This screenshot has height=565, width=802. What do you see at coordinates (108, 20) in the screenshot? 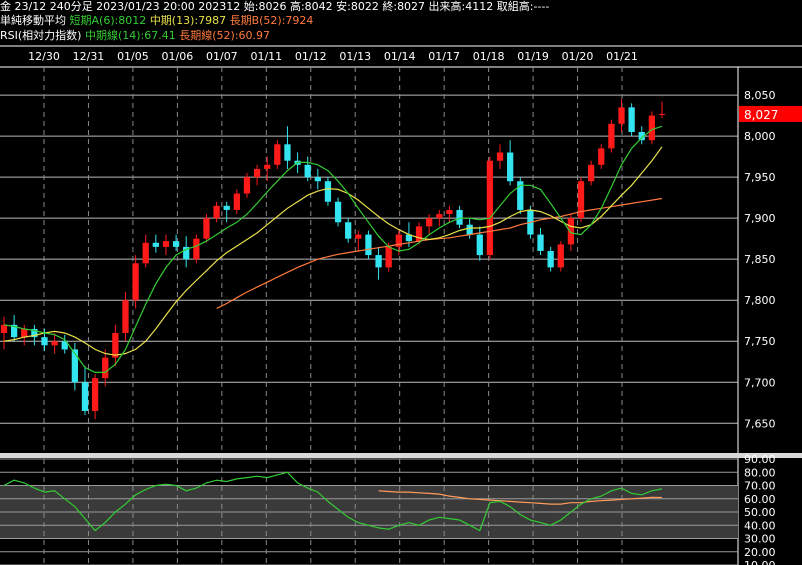
I see `ma-short-label: 短期A(6):8012` at bounding box center [108, 20].